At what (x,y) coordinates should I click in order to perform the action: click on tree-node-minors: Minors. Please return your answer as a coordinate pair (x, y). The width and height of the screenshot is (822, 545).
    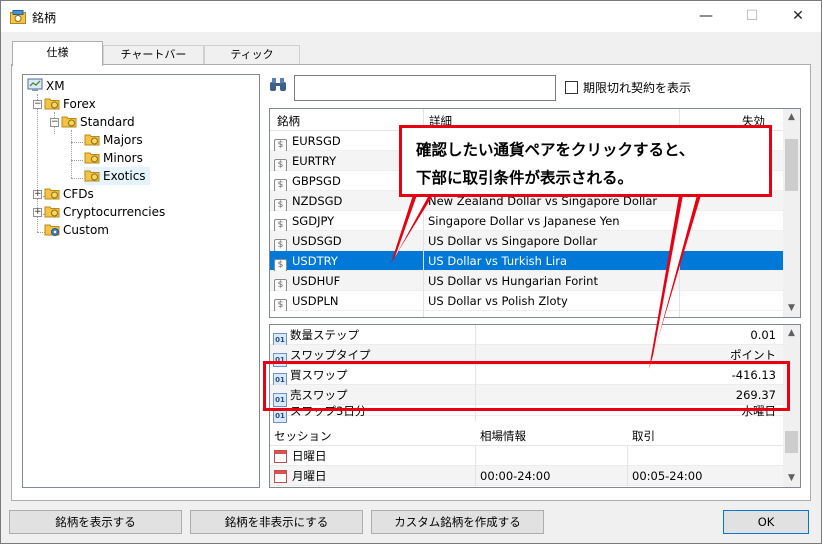
    Looking at the image, I should click on (113, 158).